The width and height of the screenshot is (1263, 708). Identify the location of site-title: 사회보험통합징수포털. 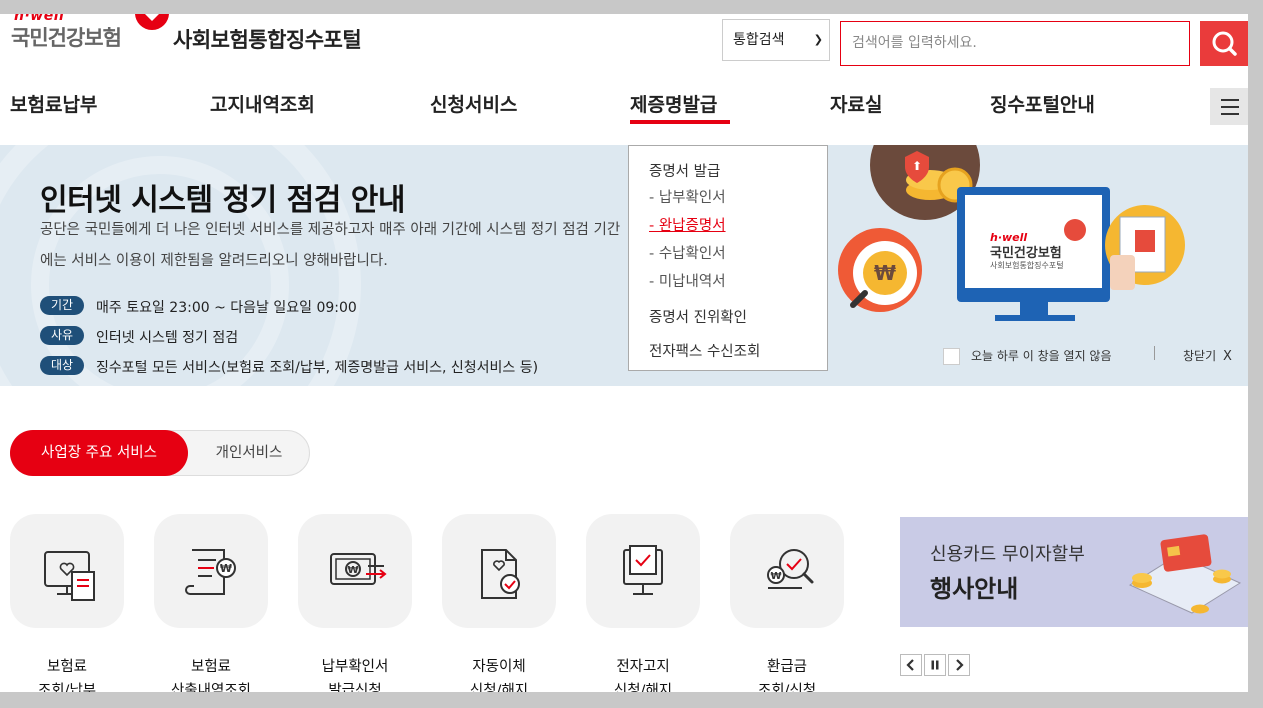
(267, 39).